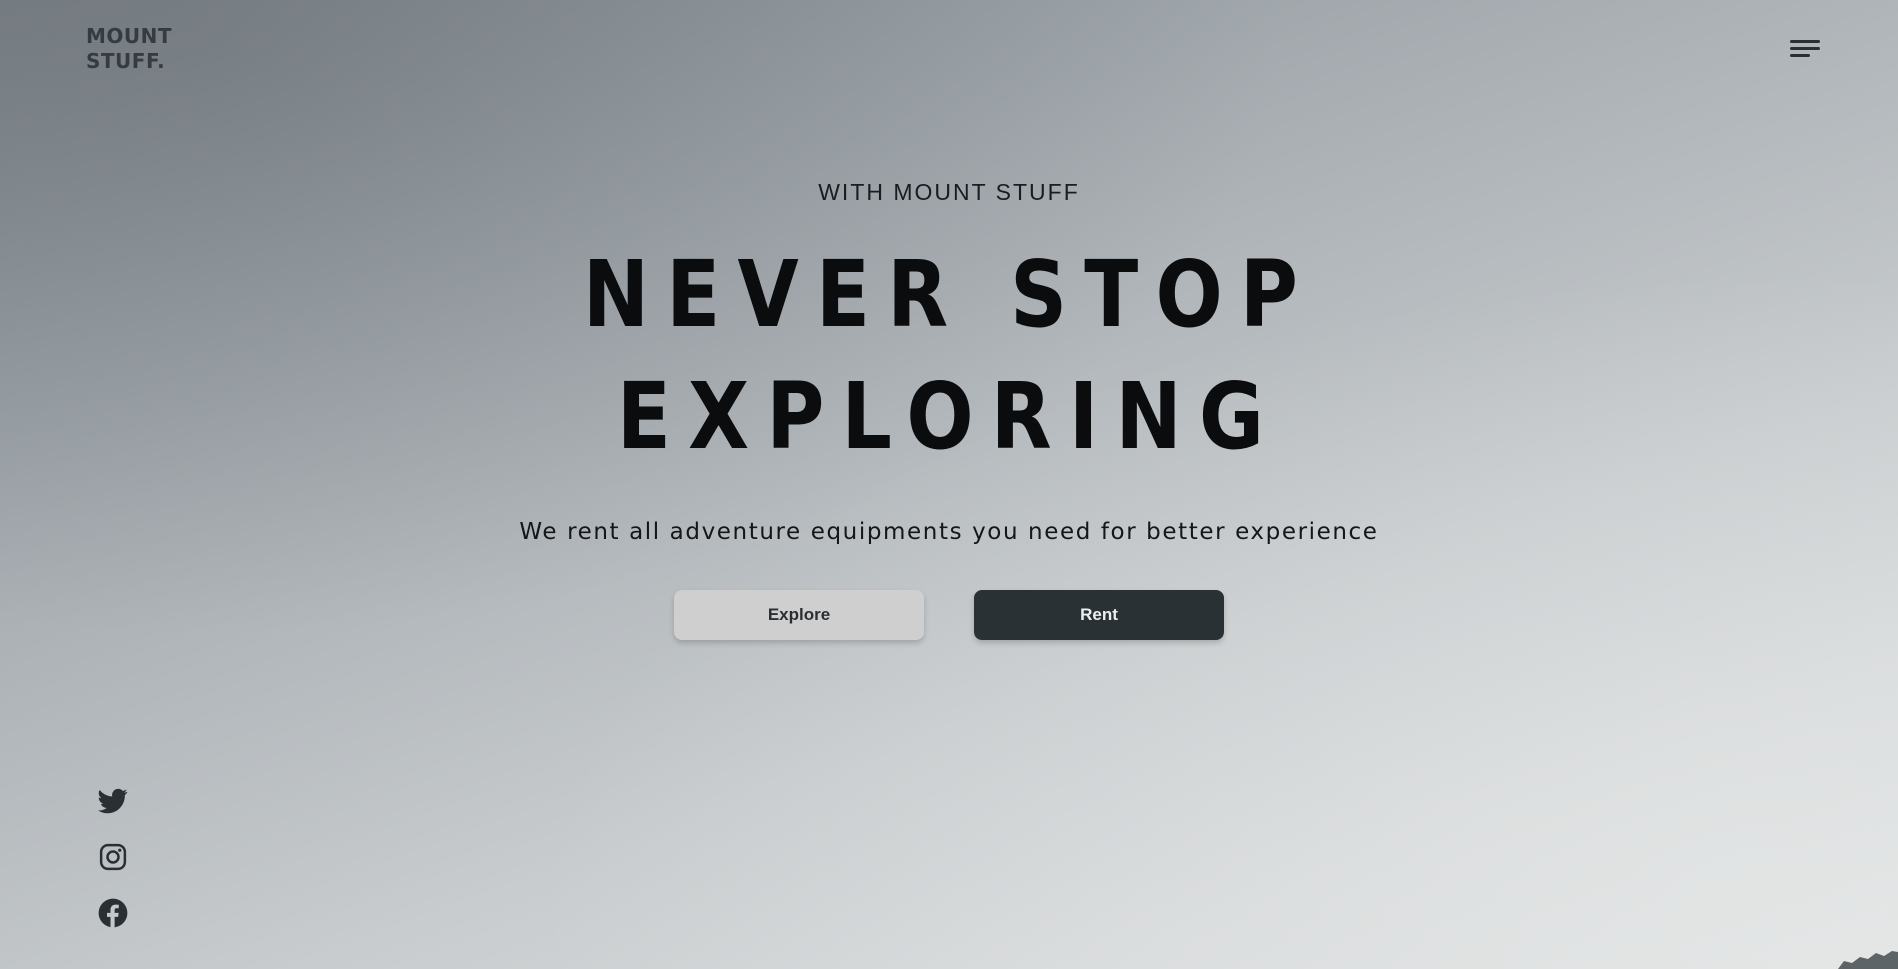 Image resolution: width=1898 pixels, height=969 pixels. What do you see at coordinates (799, 615) in the screenshot?
I see `explore-button: Explore` at bounding box center [799, 615].